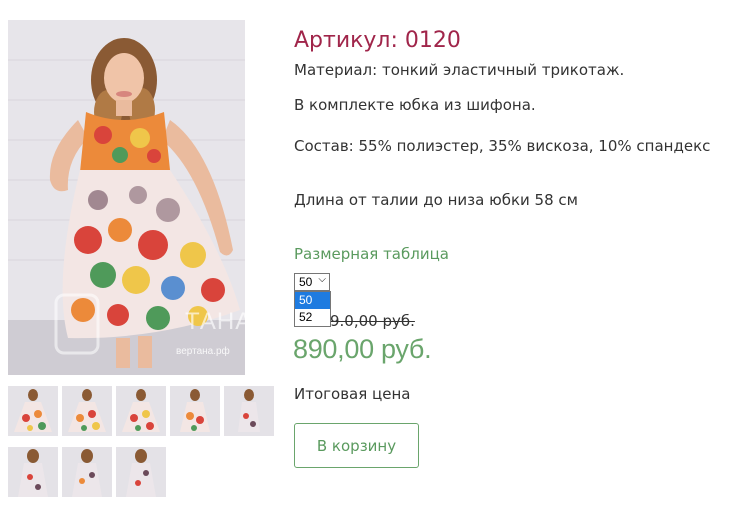 The height and width of the screenshot is (512, 754). What do you see at coordinates (371, 254) in the screenshot?
I see `size-chart-link: Размерная таблица` at bounding box center [371, 254].